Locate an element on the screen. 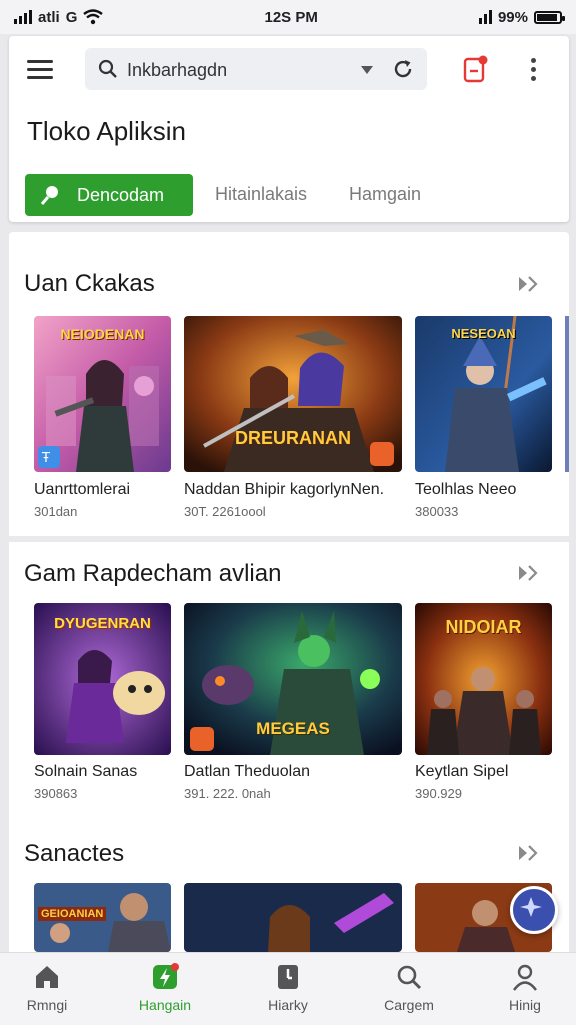 Image resolution: width=576 pixels, height=1025 pixels. game-art is located at coordinates (293, 917).